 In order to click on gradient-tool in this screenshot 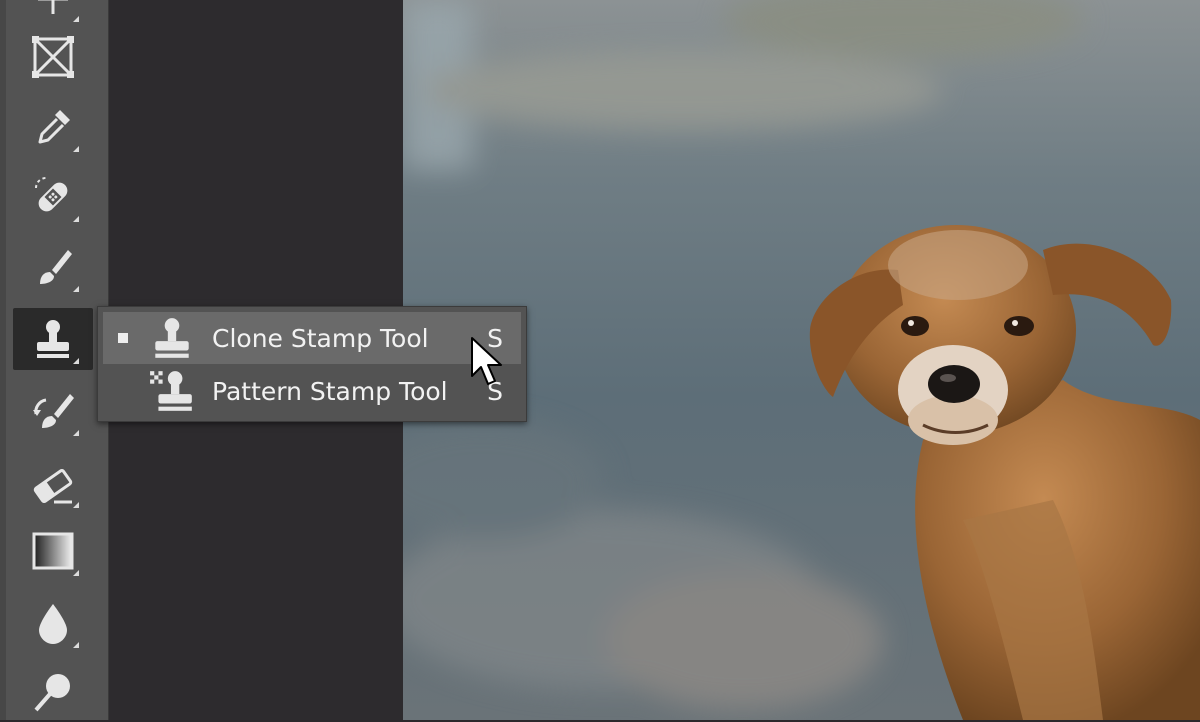, I will do `click(53, 551)`.